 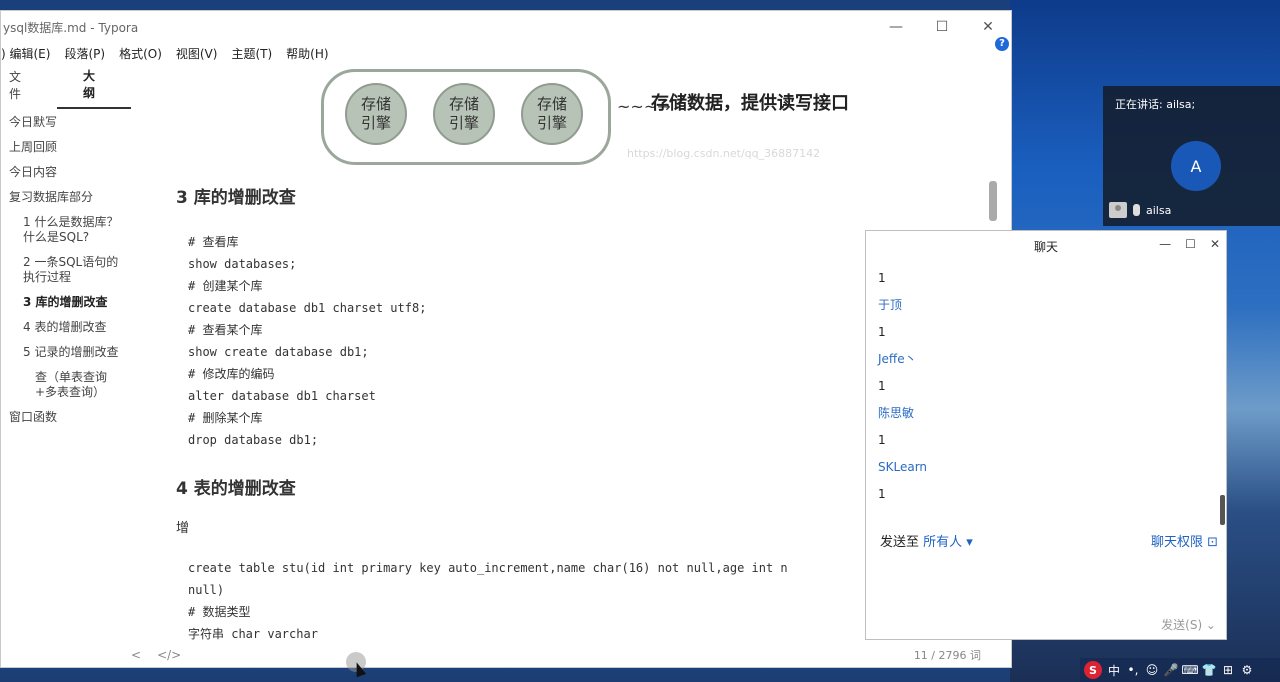 What do you see at coordinates (1247, 670) in the screenshot?
I see `settings-icon: ⚙` at bounding box center [1247, 670].